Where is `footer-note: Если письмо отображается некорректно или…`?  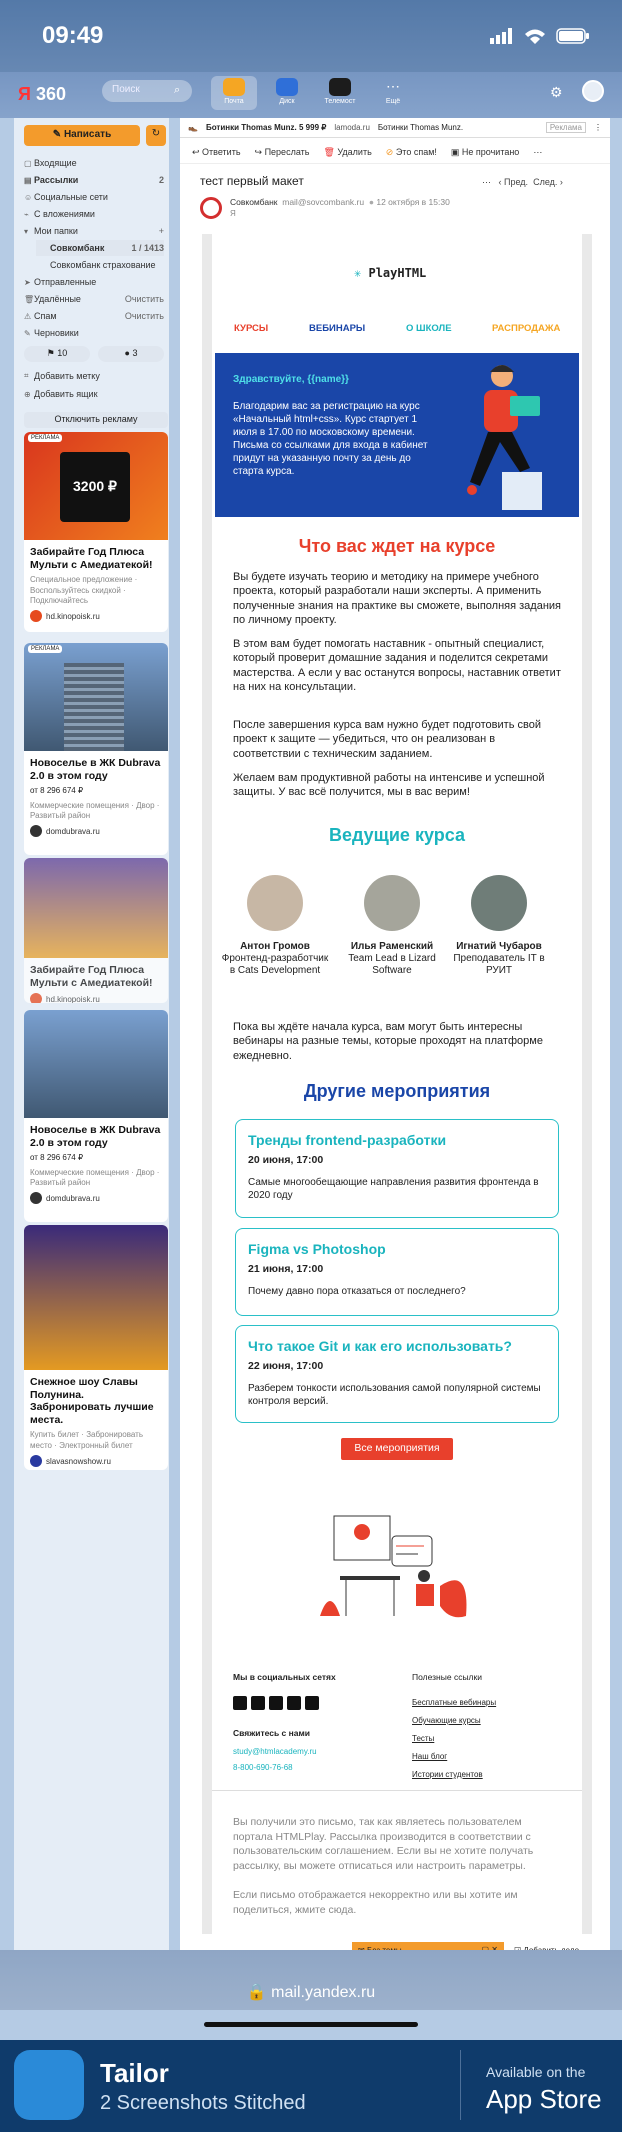
footer-note: Если письмо отображается некорректно или… is located at coordinates (375, 1902).